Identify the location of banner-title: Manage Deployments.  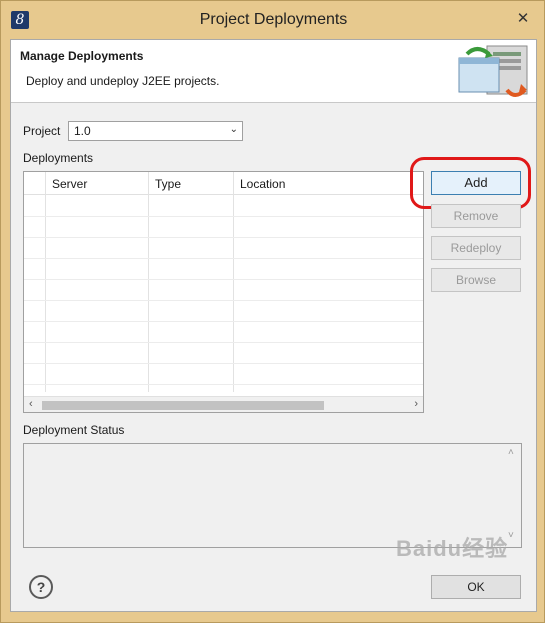
(82, 56).